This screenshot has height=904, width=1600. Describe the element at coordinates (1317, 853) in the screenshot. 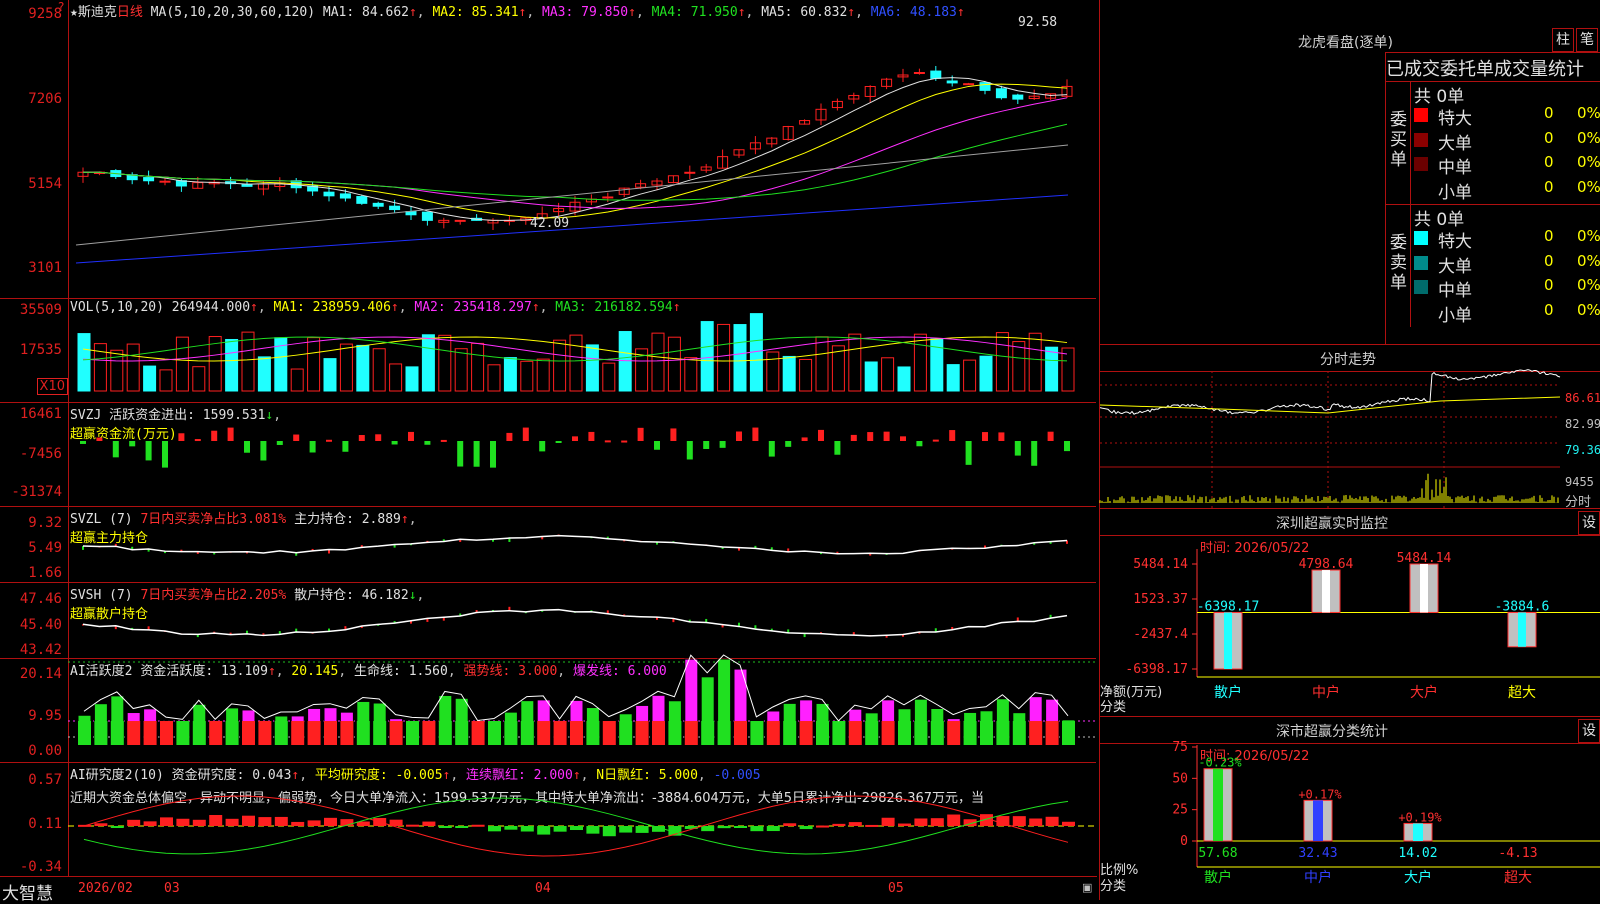

I see `sz-class-value-1: 32.43` at that location.